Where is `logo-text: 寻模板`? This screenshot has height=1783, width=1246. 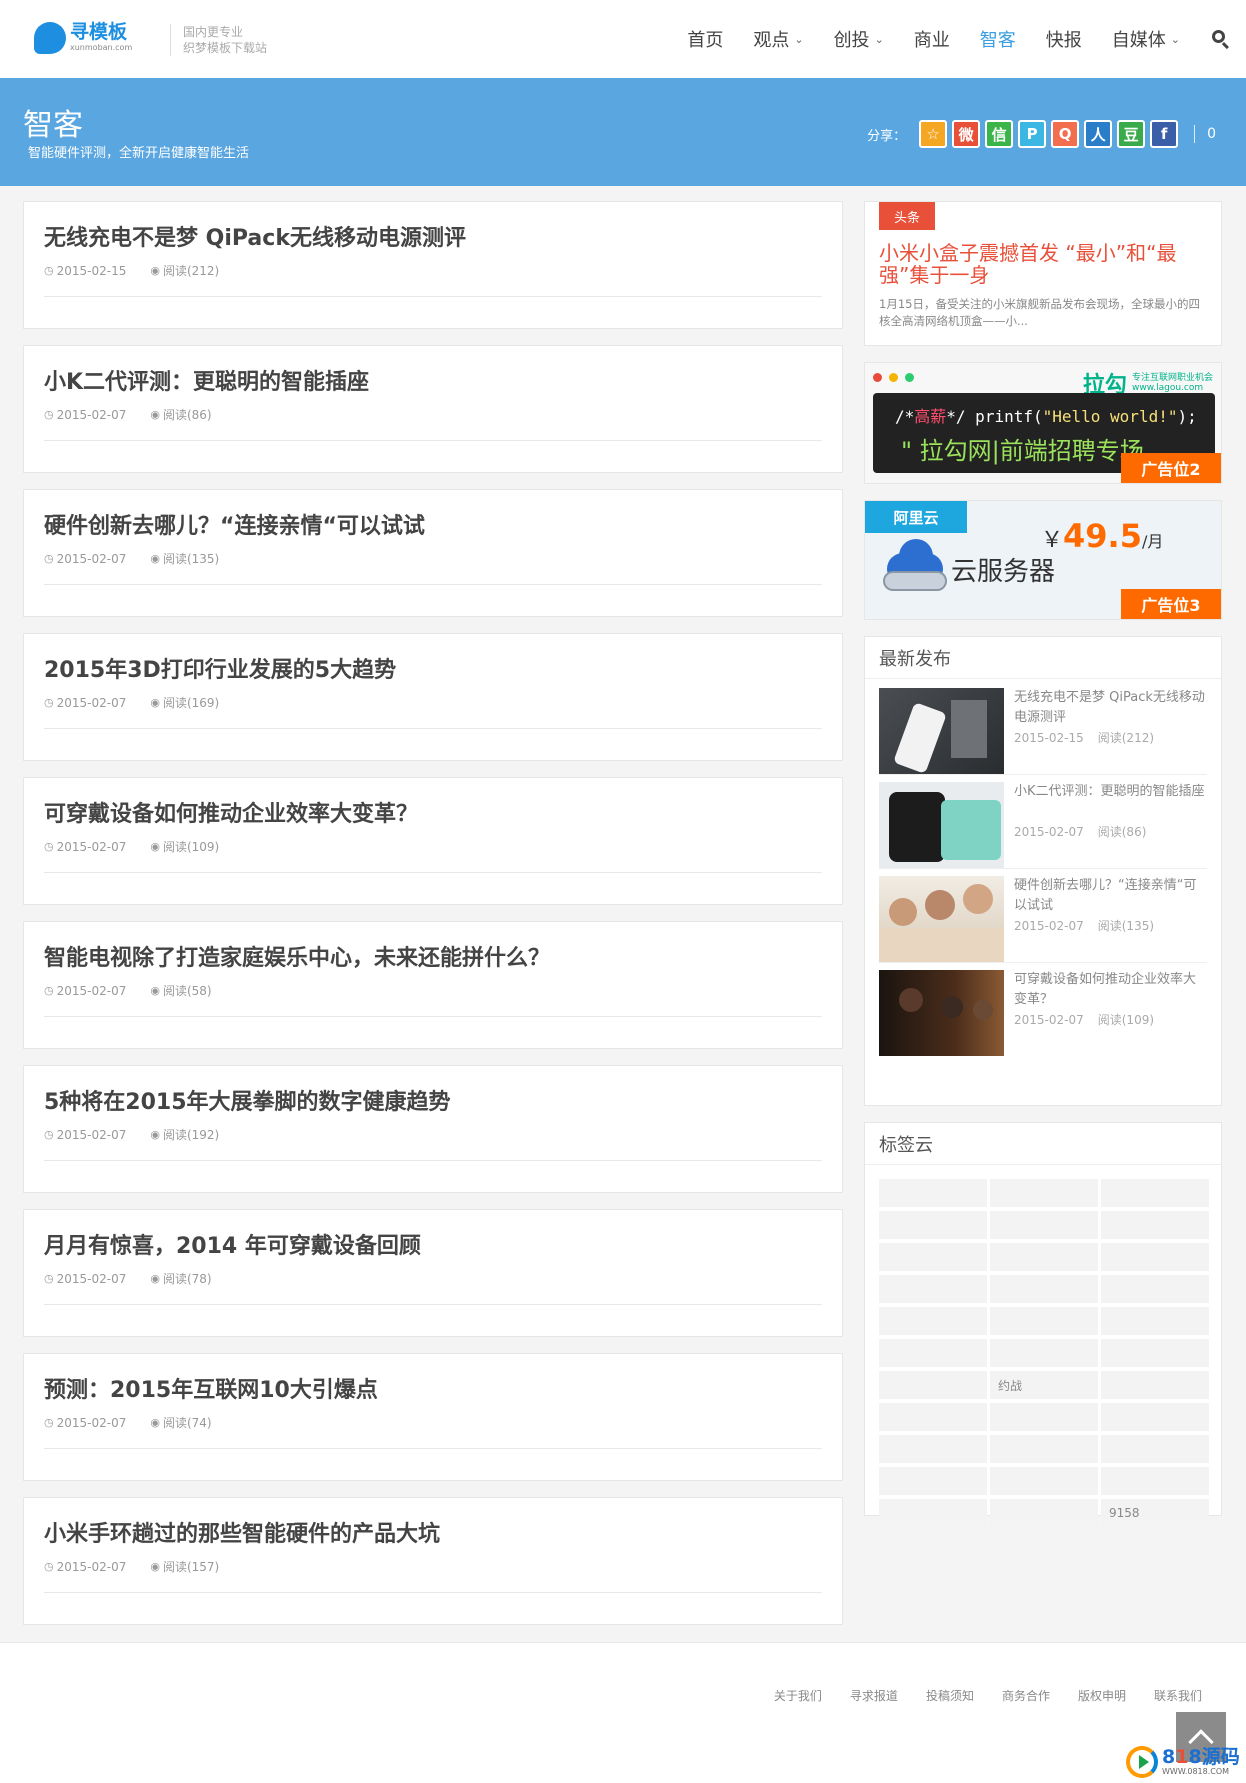
logo-text: 寻模板 is located at coordinates (99, 32).